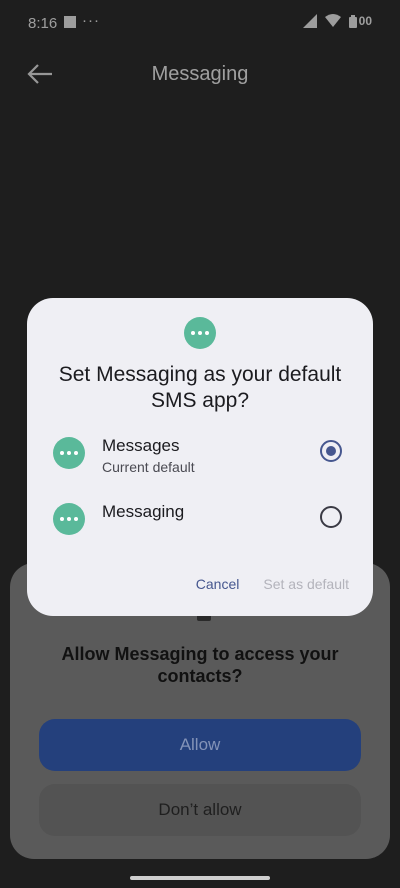 This screenshot has width=400, height=888. Describe the element at coordinates (200, 454) in the screenshot. I see `option-messages: Messages Current default` at that location.